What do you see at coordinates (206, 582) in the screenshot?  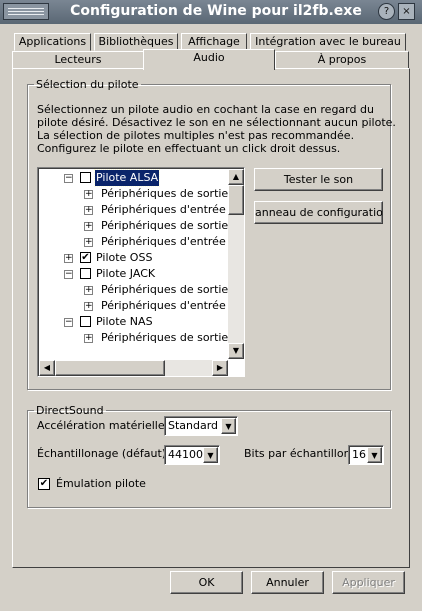 I see `ok-button: OK` at bounding box center [206, 582].